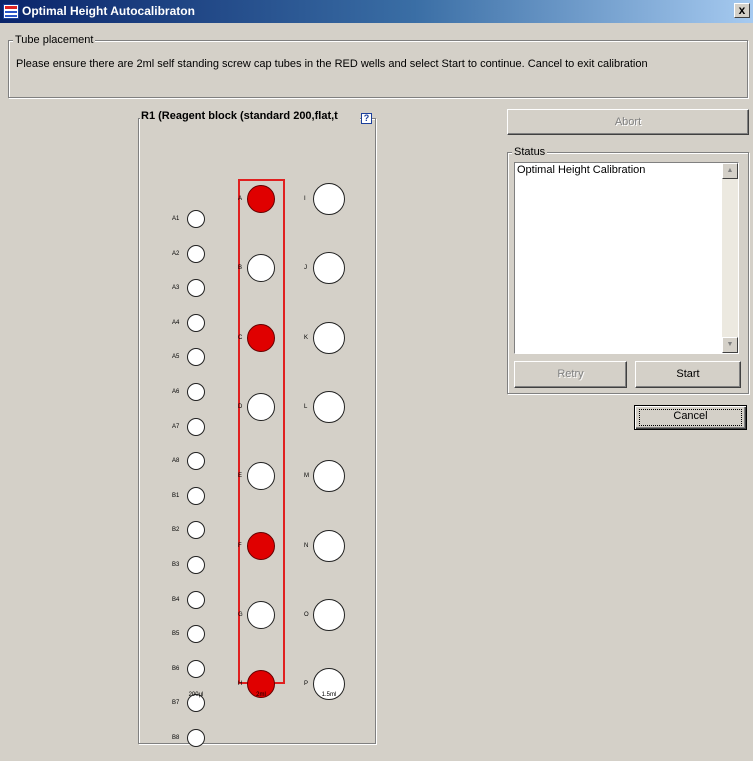  What do you see at coordinates (261, 337) in the screenshot?
I see `well-C` at bounding box center [261, 337].